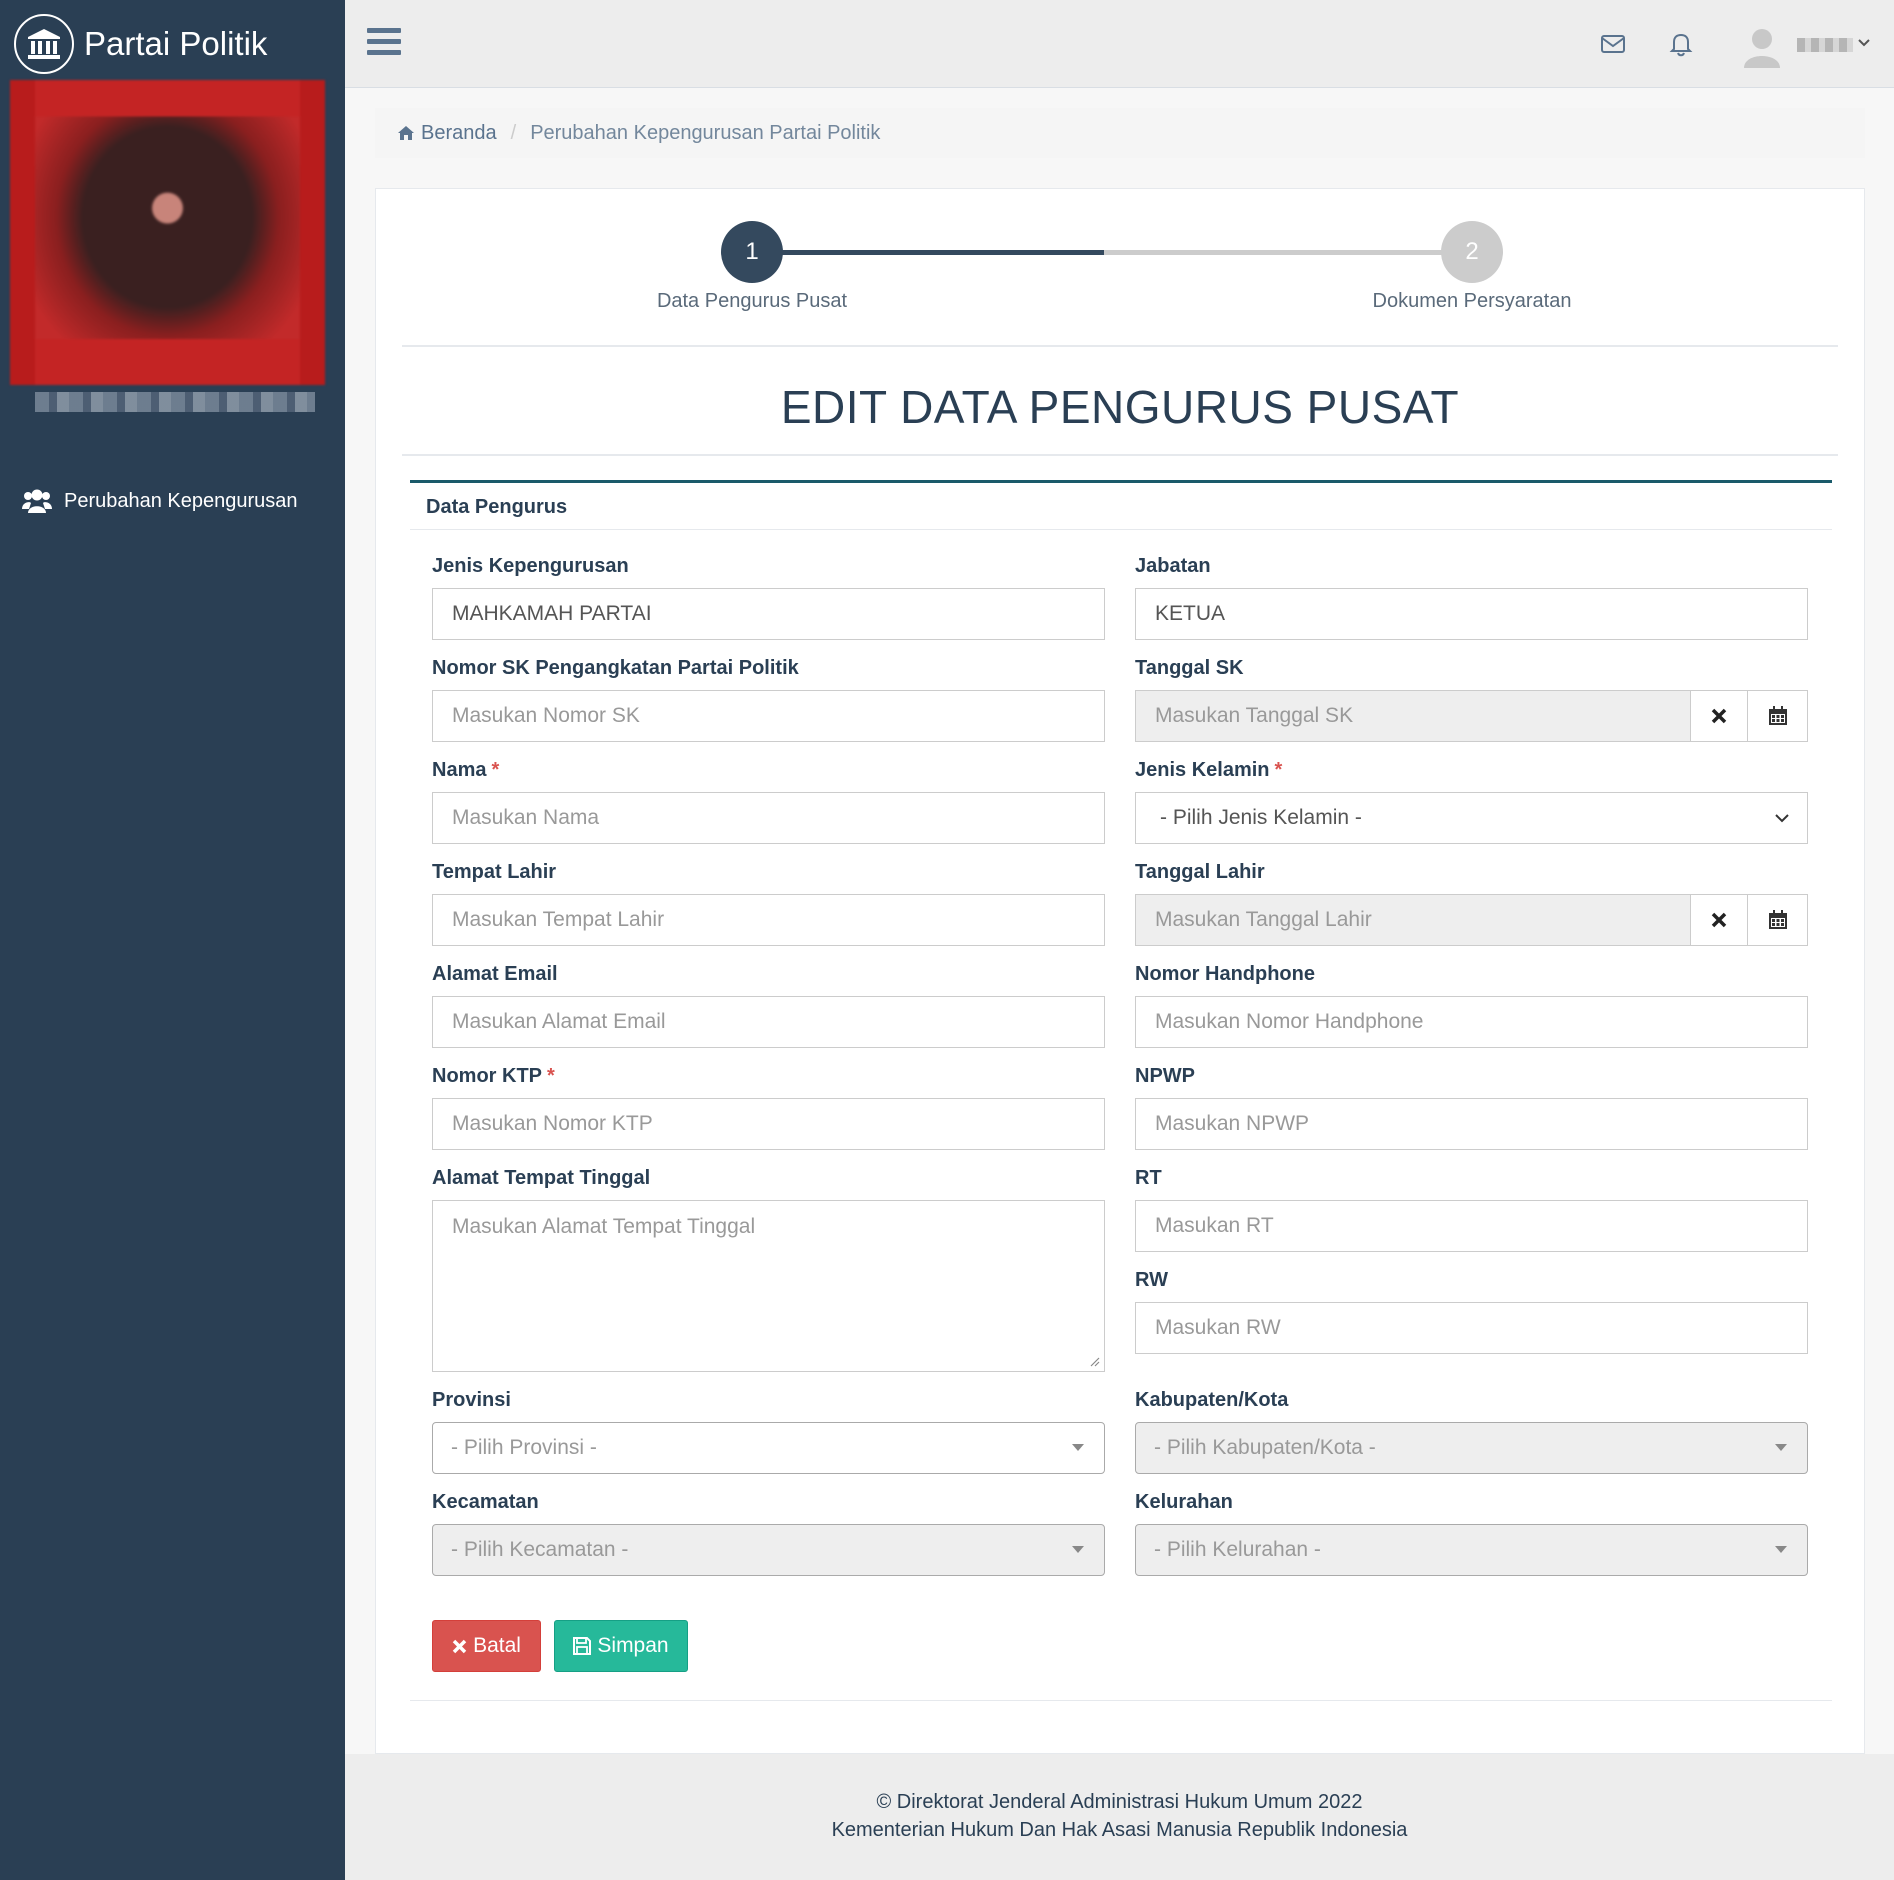  I want to click on section-accent-bar, so click(1121, 481).